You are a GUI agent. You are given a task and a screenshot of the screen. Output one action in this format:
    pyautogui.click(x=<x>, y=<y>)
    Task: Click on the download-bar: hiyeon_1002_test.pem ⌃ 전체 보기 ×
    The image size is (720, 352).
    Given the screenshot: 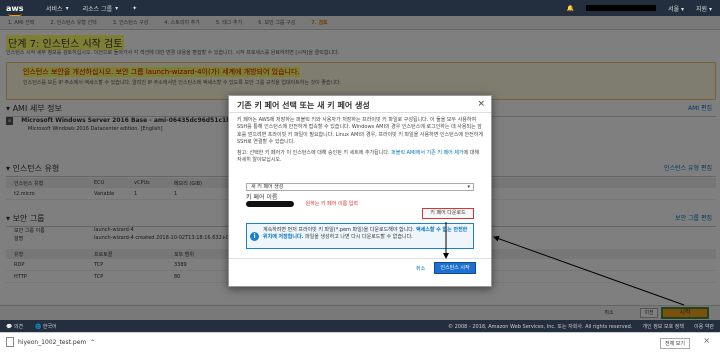 What is the action you would take?
    pyautogui.click(x=360, y=342)
    